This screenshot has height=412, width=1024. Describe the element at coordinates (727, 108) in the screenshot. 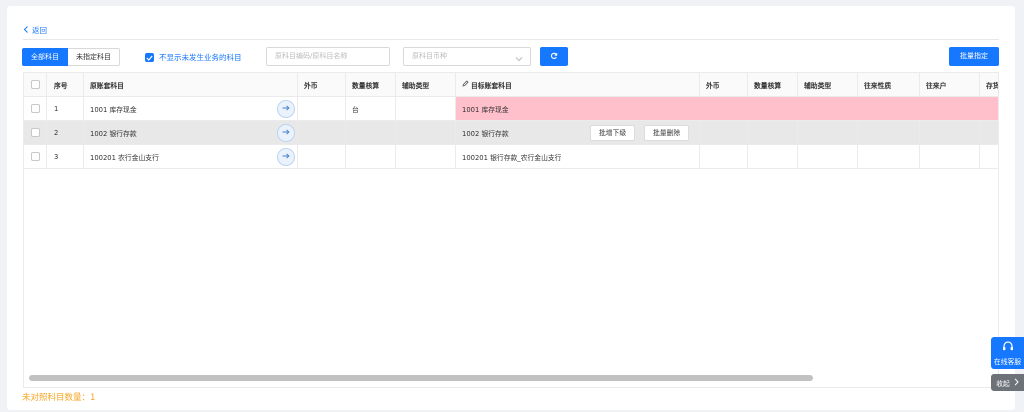

I see `row-target-account: 1001 库存现金` at that location.